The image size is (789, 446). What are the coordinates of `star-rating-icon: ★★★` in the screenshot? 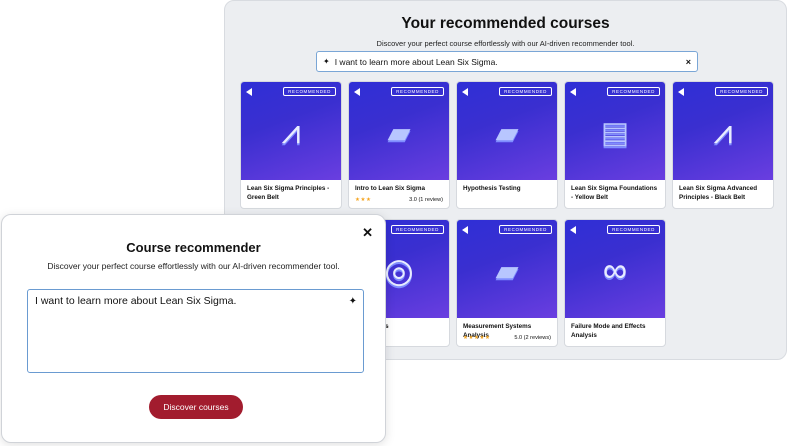 It's located at (363, 200).